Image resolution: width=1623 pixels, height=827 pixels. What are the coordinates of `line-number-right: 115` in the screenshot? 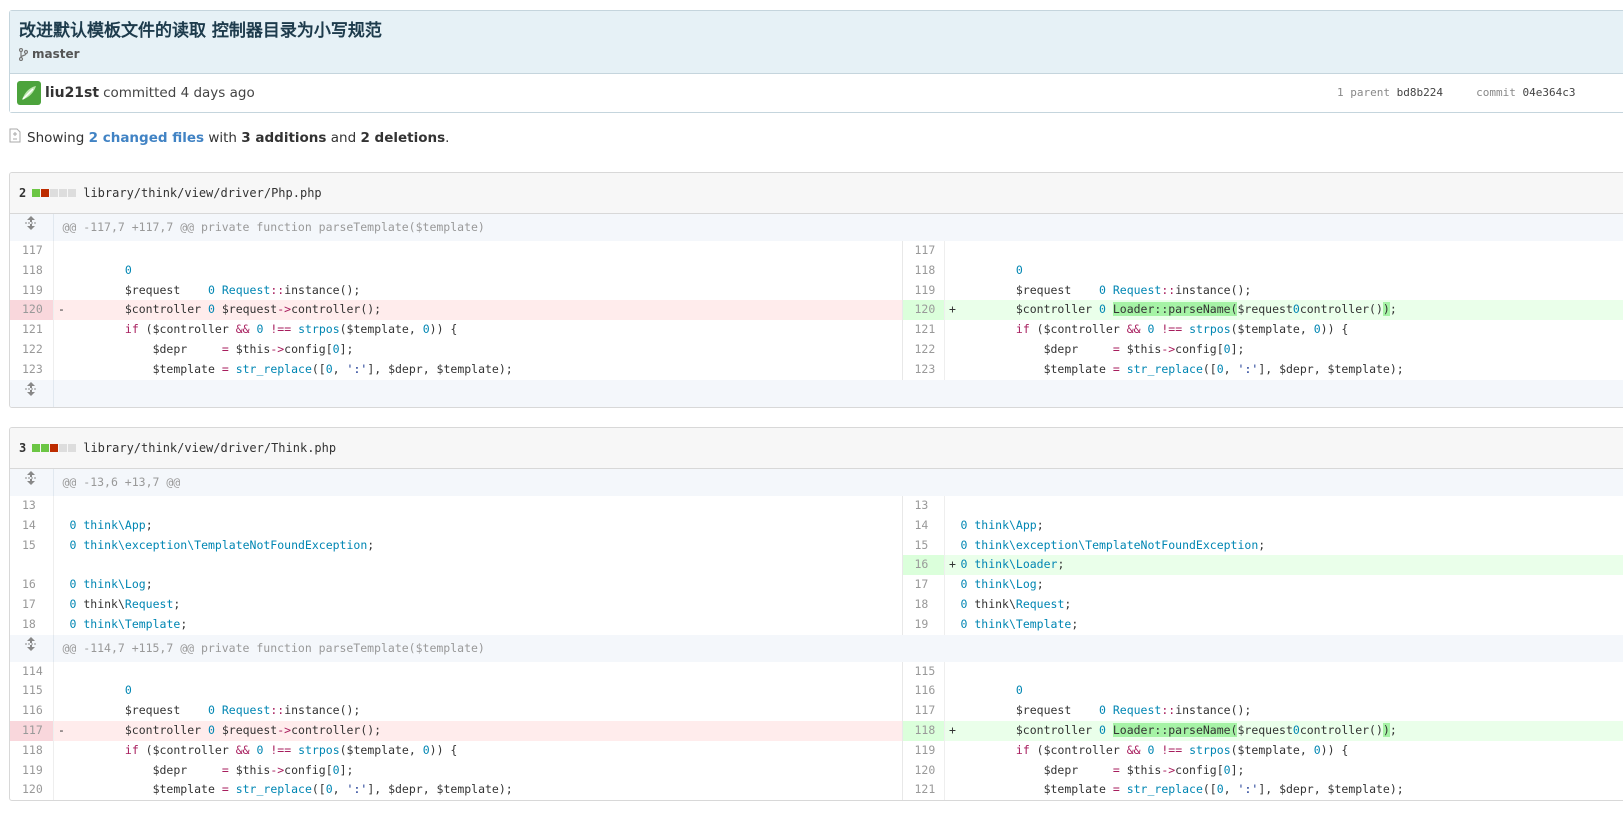 It's located at (923, 671).